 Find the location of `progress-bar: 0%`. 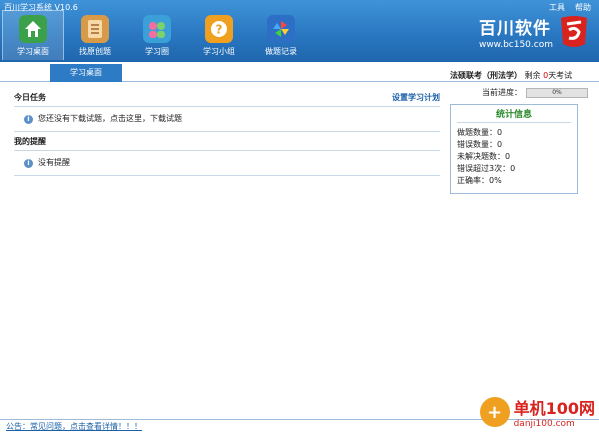

progress-bar: 0% is located at coordinates (557, 92).